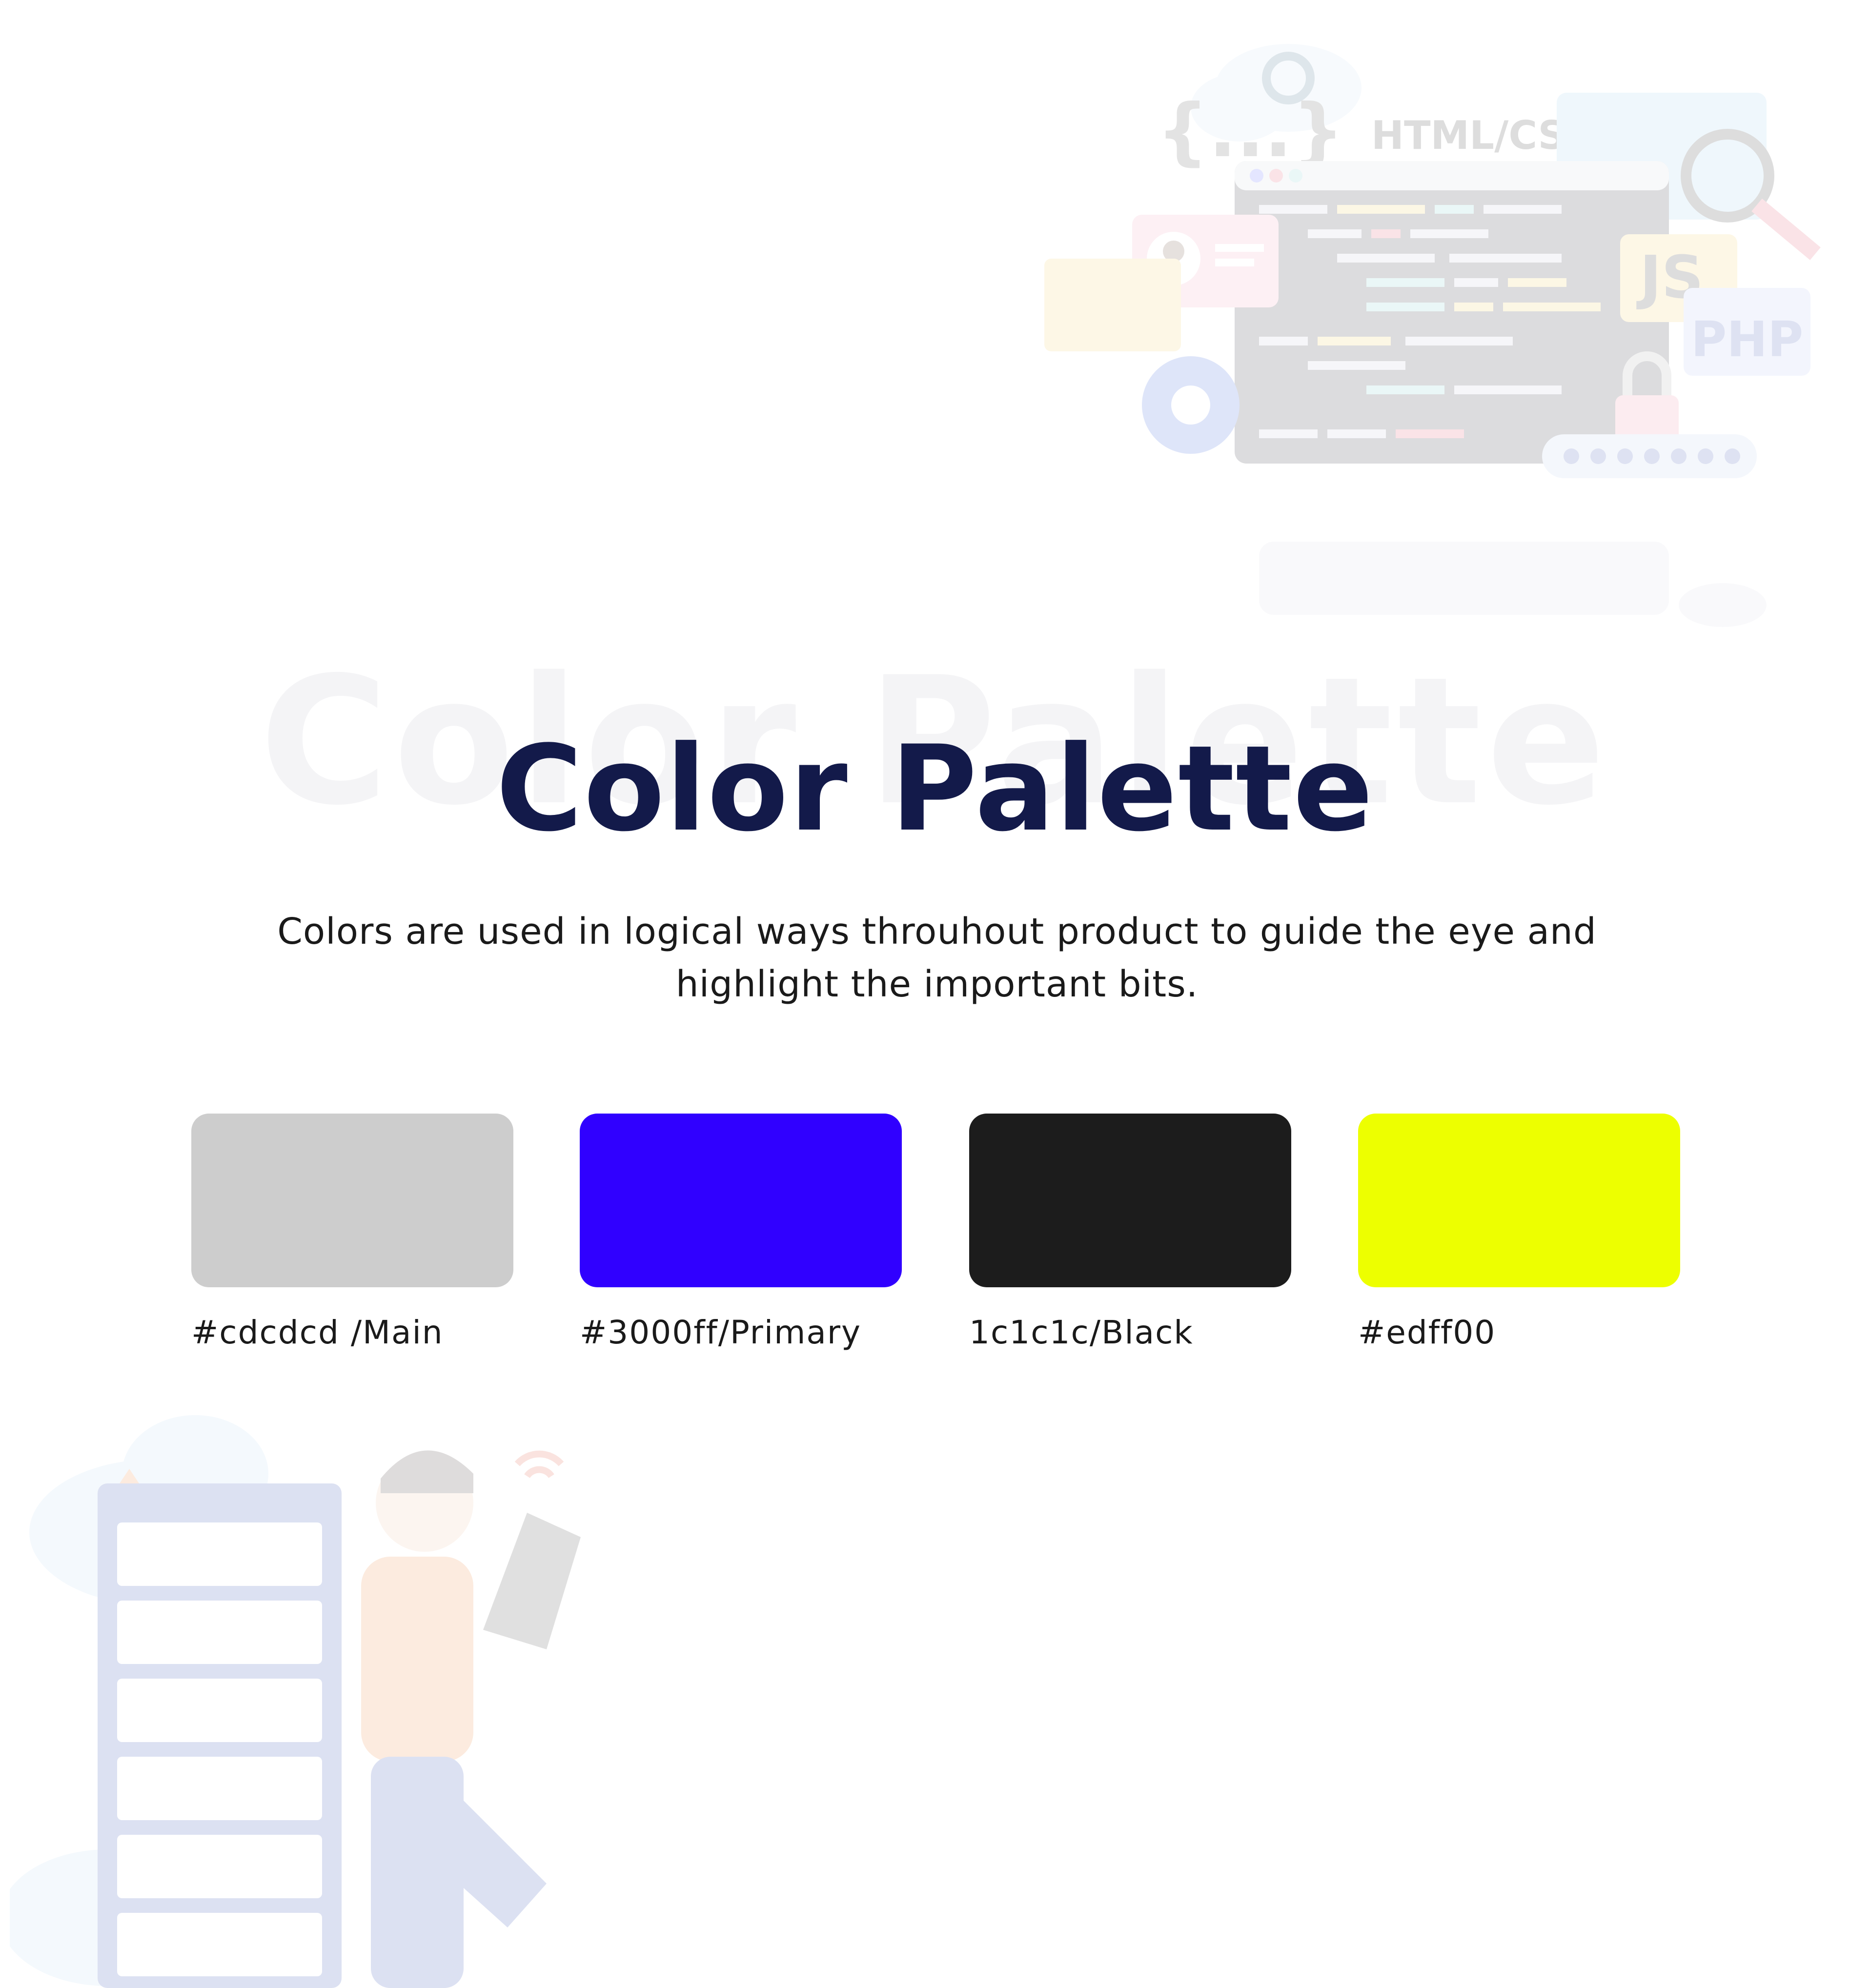 The image size is (1870, 1988). I want to click on js-label: JS, so click(1670, 278).